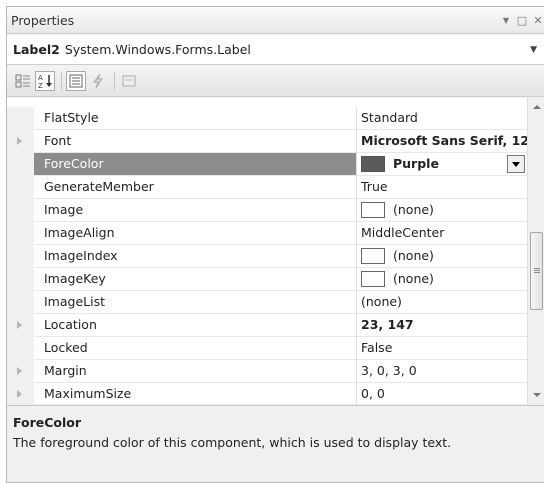  What do you see at coordinates (195, 279) in the screenshot?
I see `property-name: ImageKey` at bounding box center [195, 279].